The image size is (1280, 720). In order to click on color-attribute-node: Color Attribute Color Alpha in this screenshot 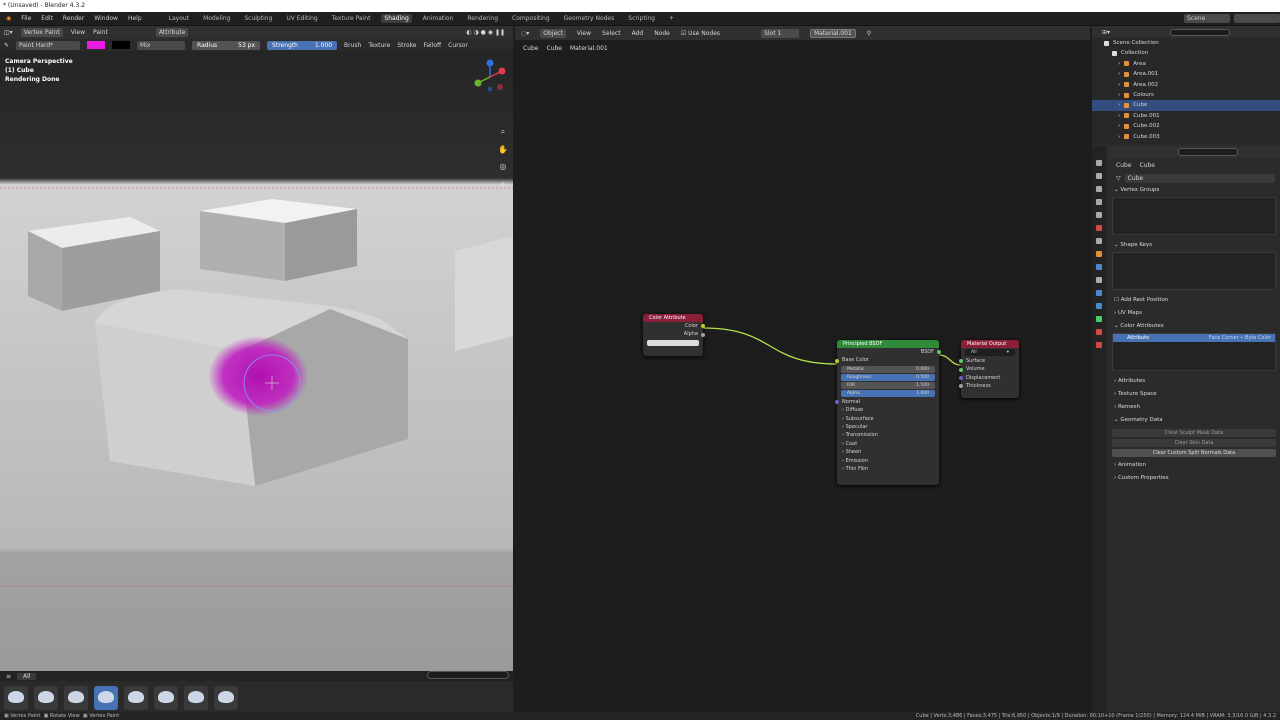, I will do `click(674, 335)`.